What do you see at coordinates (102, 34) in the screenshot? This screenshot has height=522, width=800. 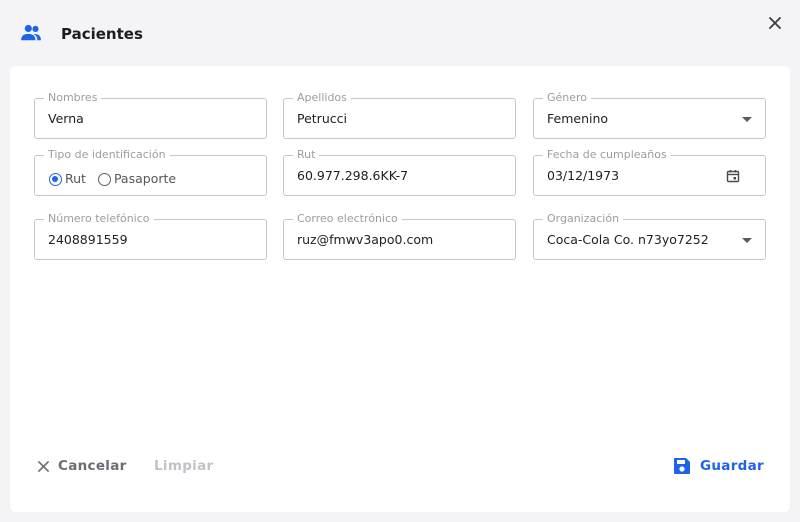 I see `page-title: Pacientes` at bounding box center [102, 34].